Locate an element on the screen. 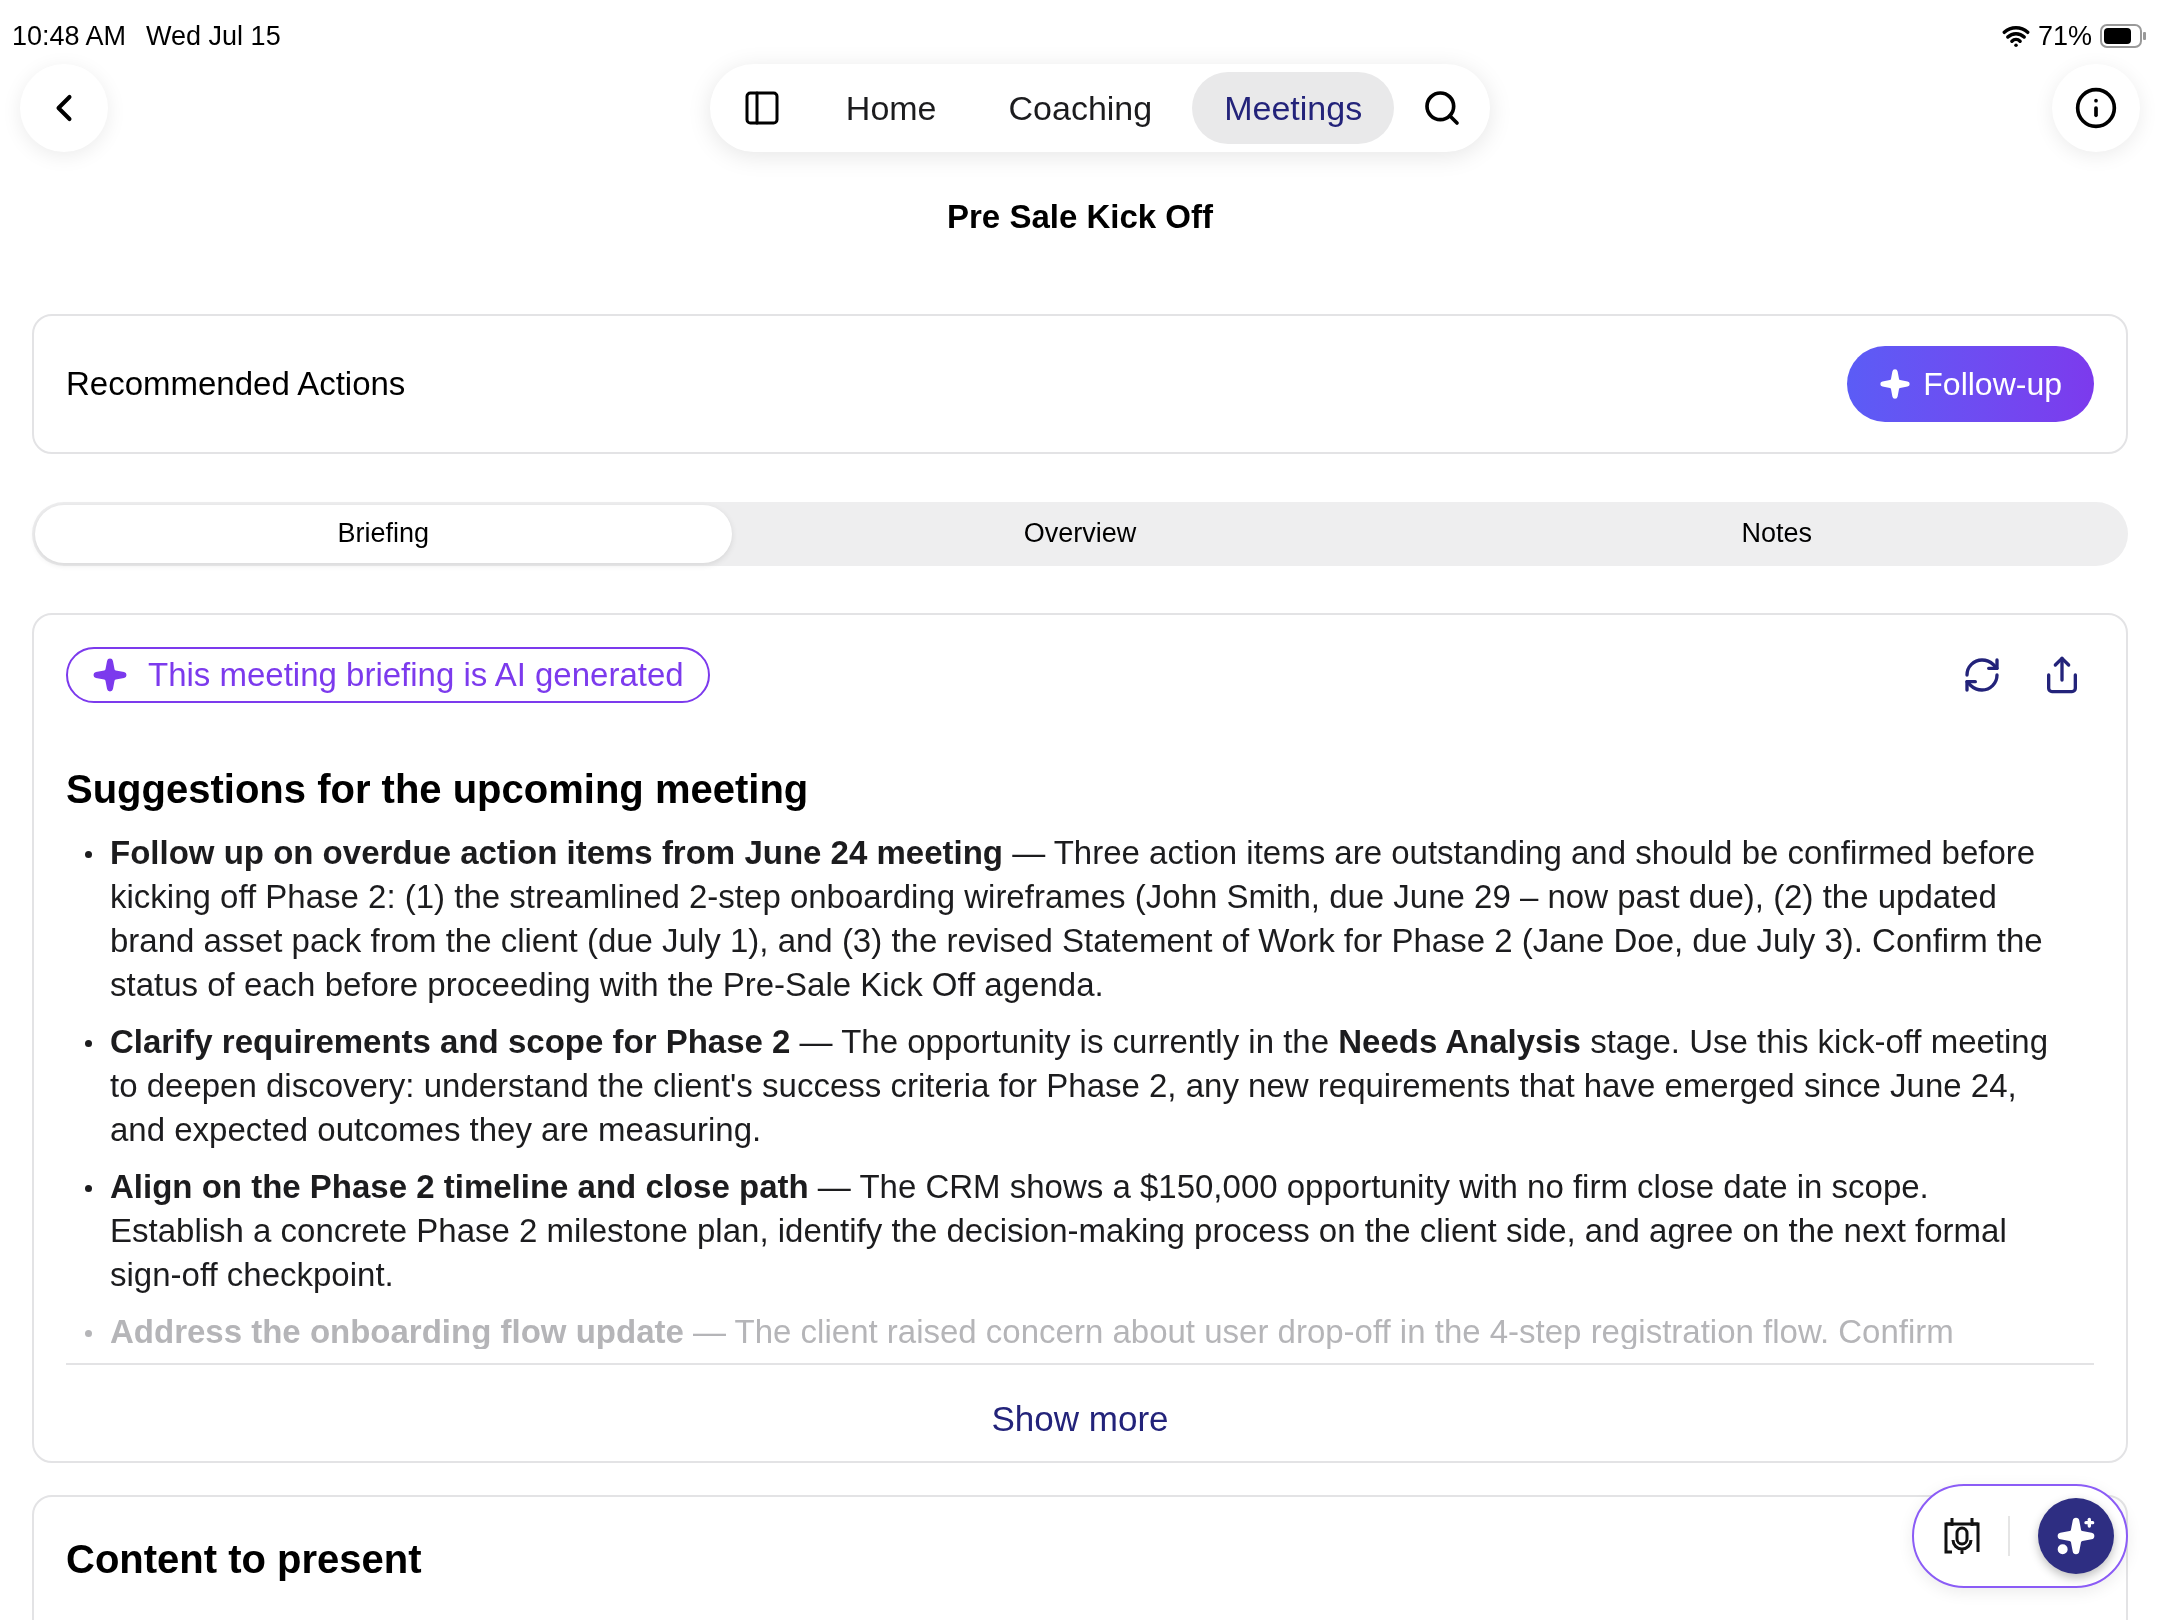  content-heading: Content to present is located at coordinates (244, 1559).